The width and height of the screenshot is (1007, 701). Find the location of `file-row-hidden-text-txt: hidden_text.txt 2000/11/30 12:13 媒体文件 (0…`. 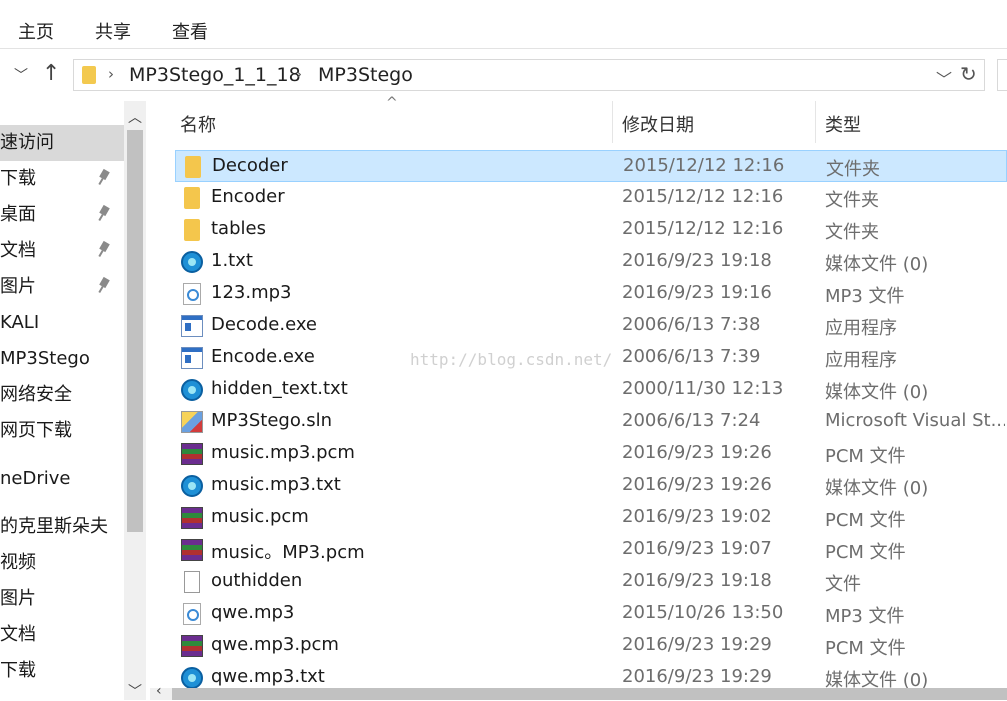

file-row-hidden-text-txt: hidden_text.txt 2000/11/30 12:13 媒体文件 (0… is located at coordinates (591, 390).